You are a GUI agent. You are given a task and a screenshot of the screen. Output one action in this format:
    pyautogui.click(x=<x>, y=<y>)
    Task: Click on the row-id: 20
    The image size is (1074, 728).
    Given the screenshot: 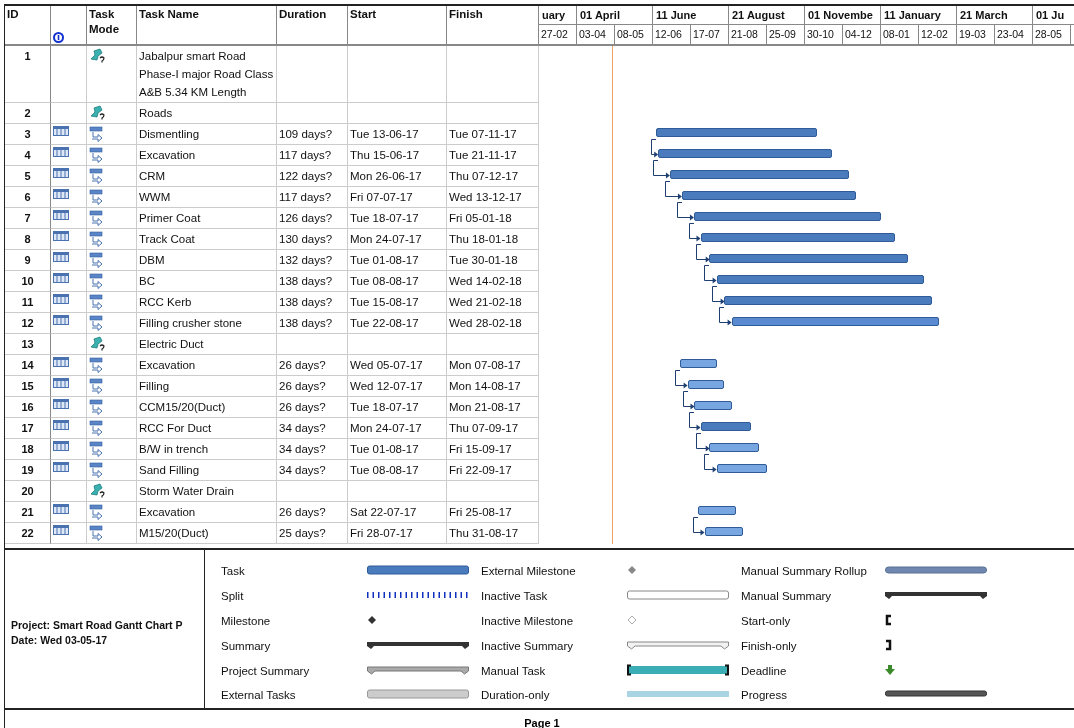 What is the action you would take?
    pyautogui.click(x=27, y=491)
    